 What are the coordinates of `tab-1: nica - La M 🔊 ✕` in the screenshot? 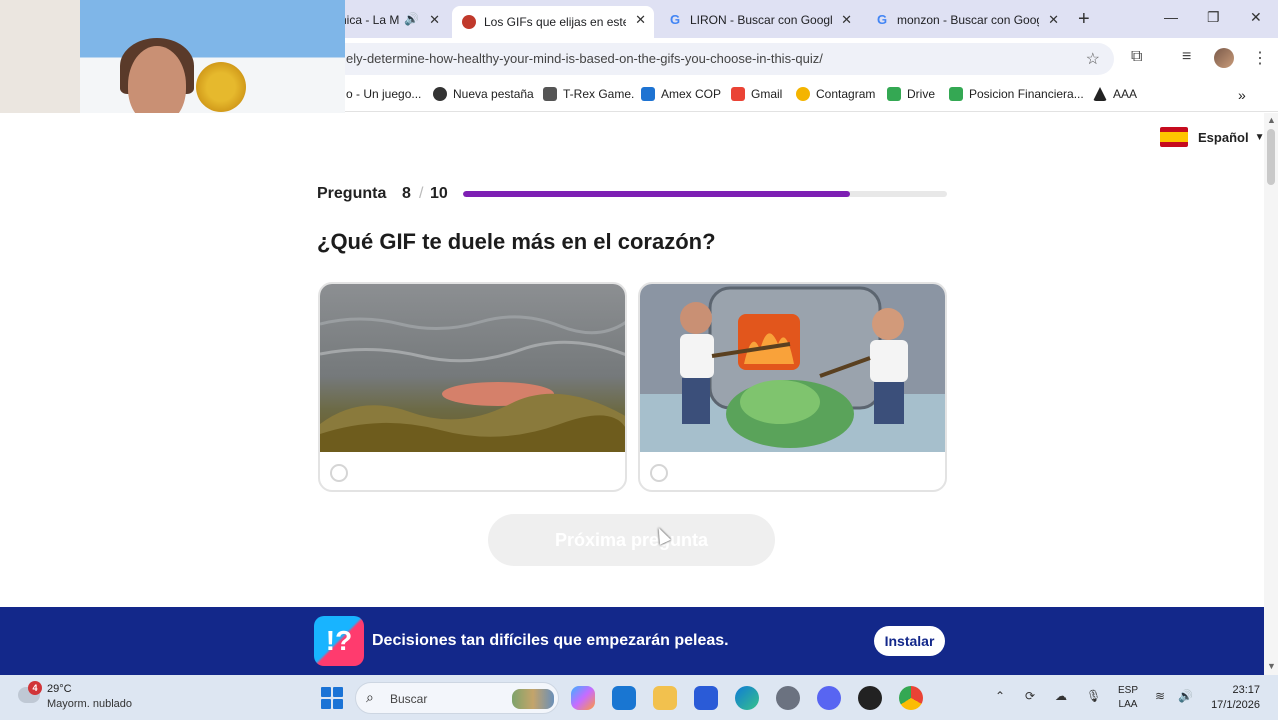 It's located at (389, 20).